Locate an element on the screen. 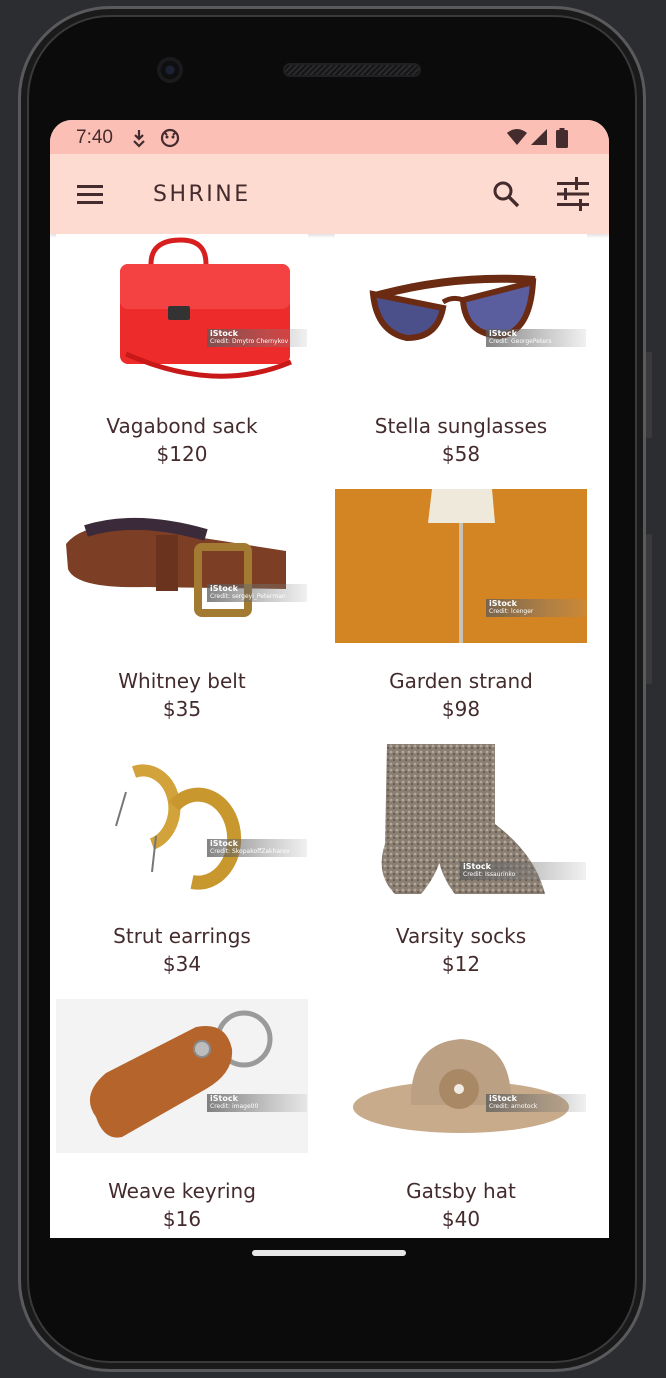 This screenshot has width=666, height=1378. status-time: 7:40 is located at coordinates (94, 137).